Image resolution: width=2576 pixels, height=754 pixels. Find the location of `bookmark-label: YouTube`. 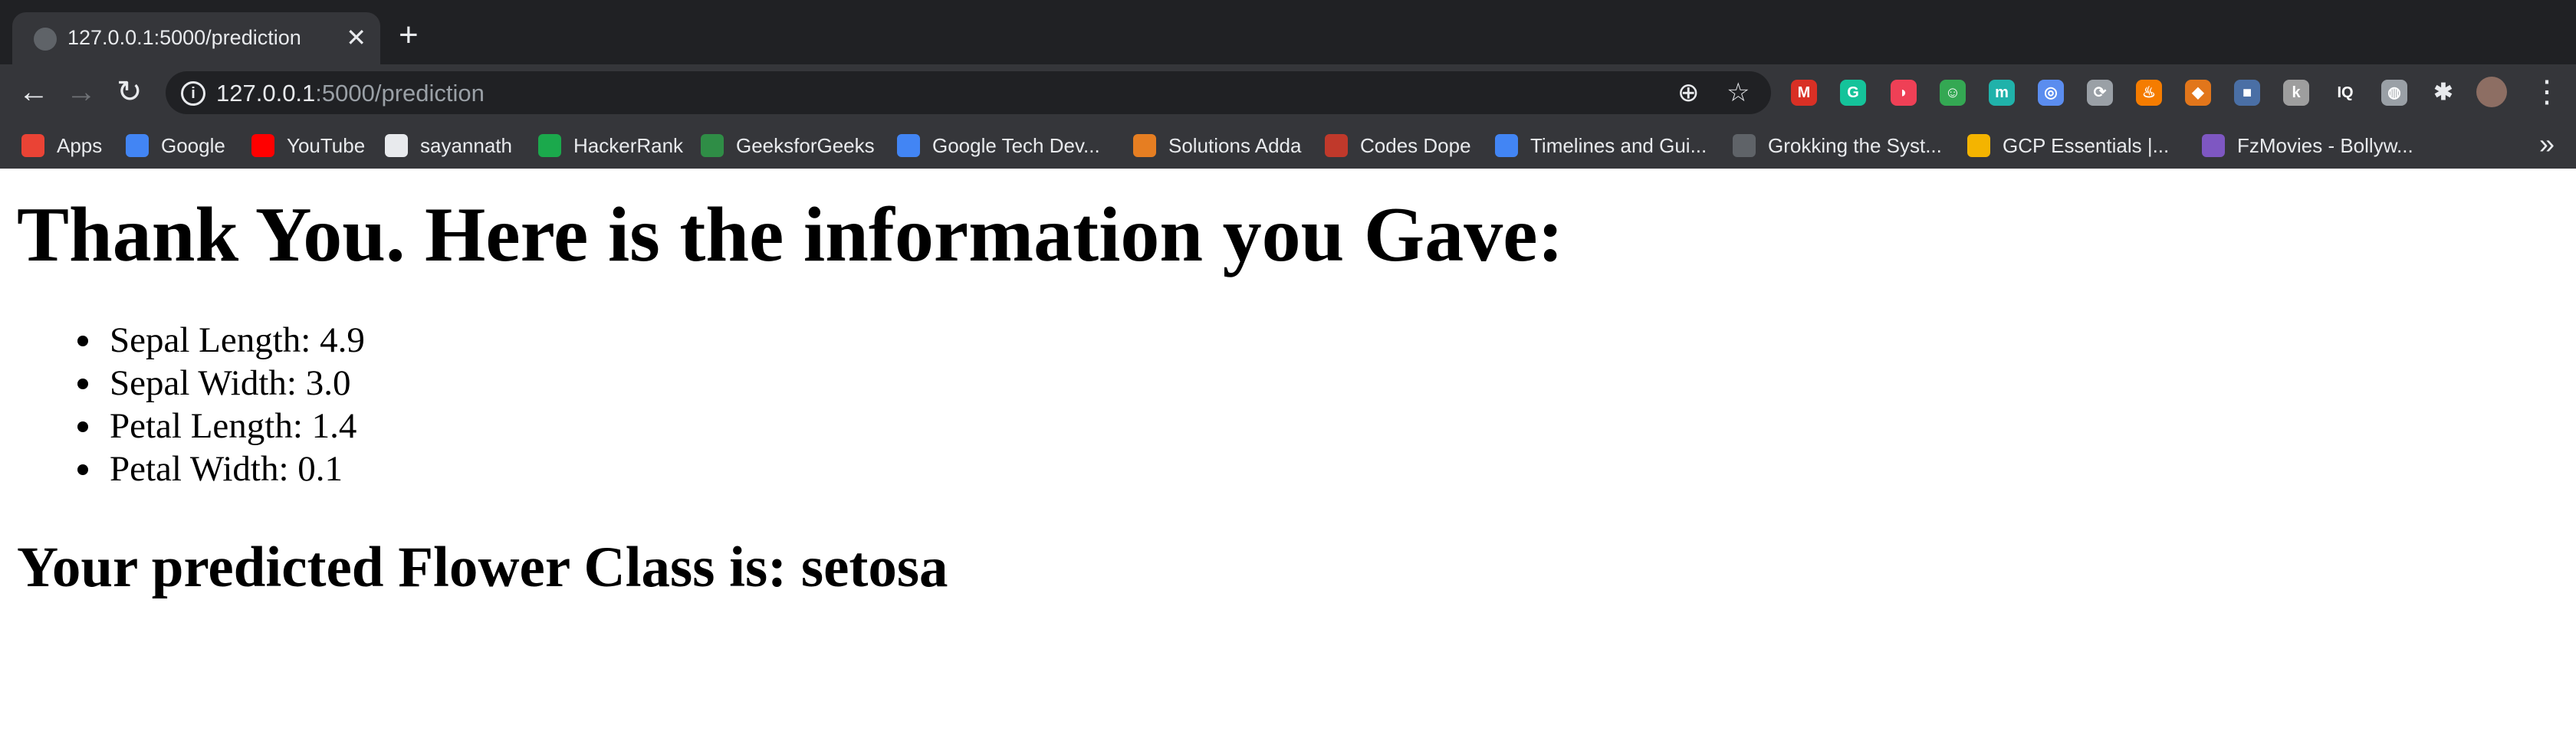

bookmark-label: YouTube is located at coordinates (326, 145).